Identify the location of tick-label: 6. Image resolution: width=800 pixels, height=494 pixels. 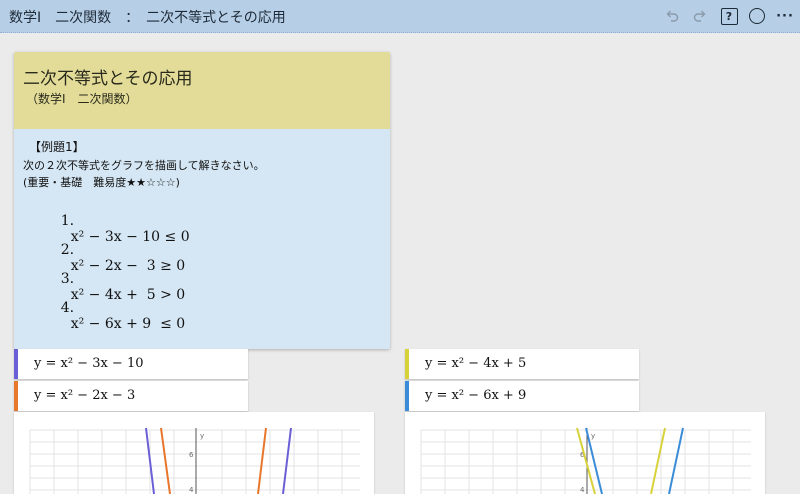
(191, 455).